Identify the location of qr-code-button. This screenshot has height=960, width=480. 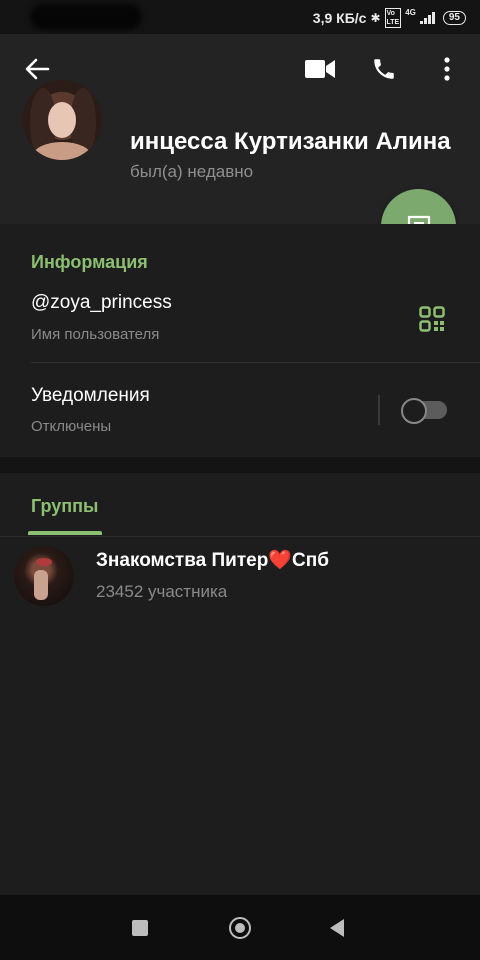
(432, 321).